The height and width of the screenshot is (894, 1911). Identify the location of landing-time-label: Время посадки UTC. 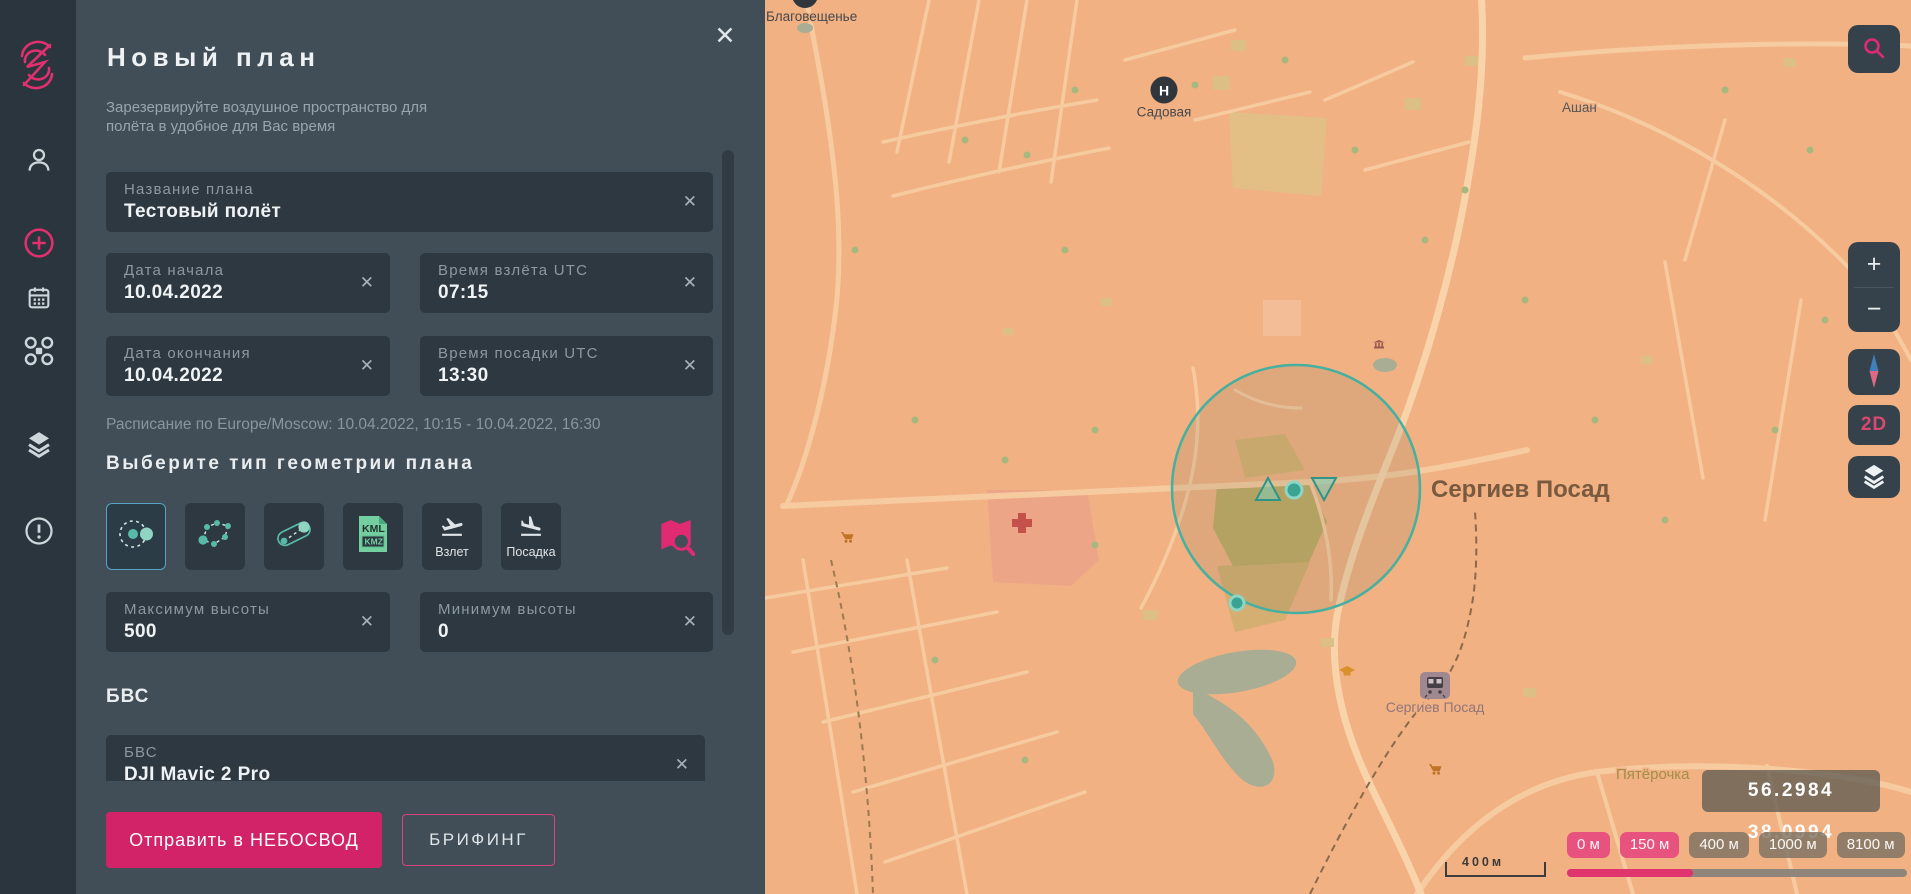
(518, 353).